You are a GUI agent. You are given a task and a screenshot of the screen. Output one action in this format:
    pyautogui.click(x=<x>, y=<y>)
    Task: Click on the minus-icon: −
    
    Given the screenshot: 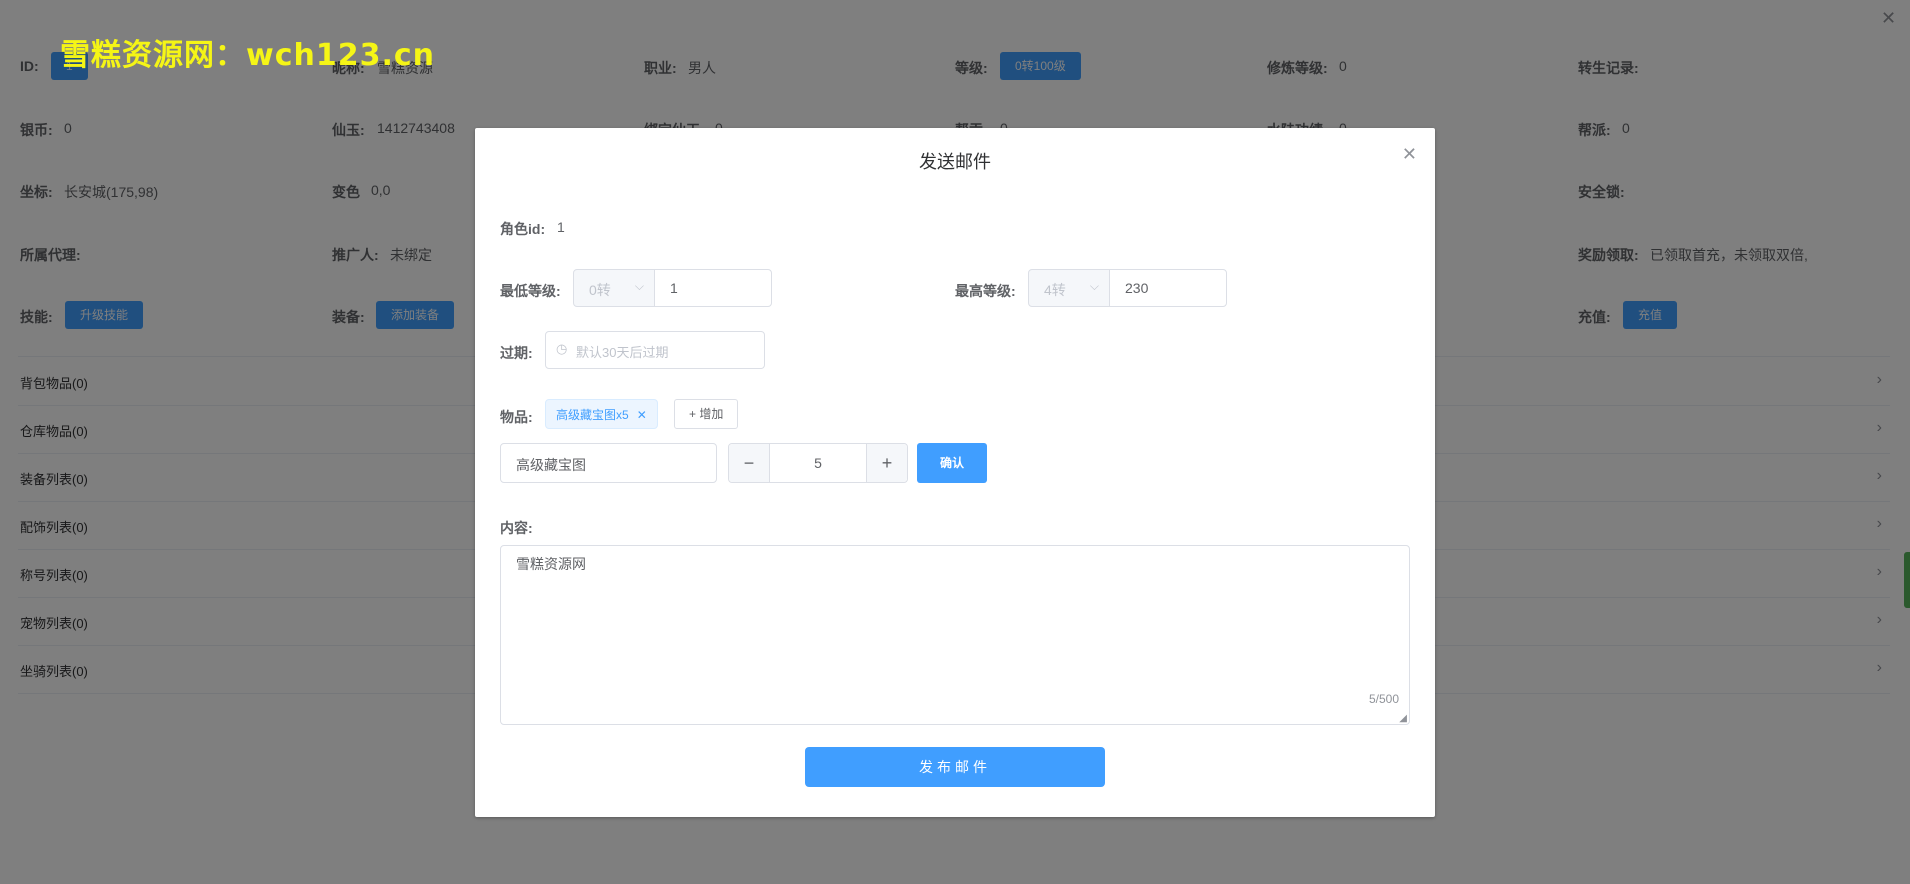 What is the action you would take?
    pyautogui.click(x=749, y=463)
    